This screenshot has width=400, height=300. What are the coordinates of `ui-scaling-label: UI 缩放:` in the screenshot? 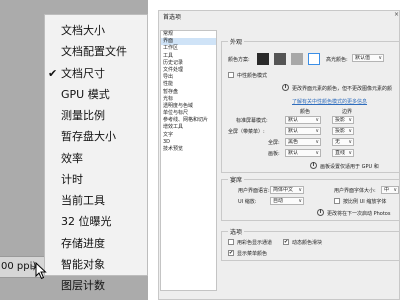 It's located at (247, 202).